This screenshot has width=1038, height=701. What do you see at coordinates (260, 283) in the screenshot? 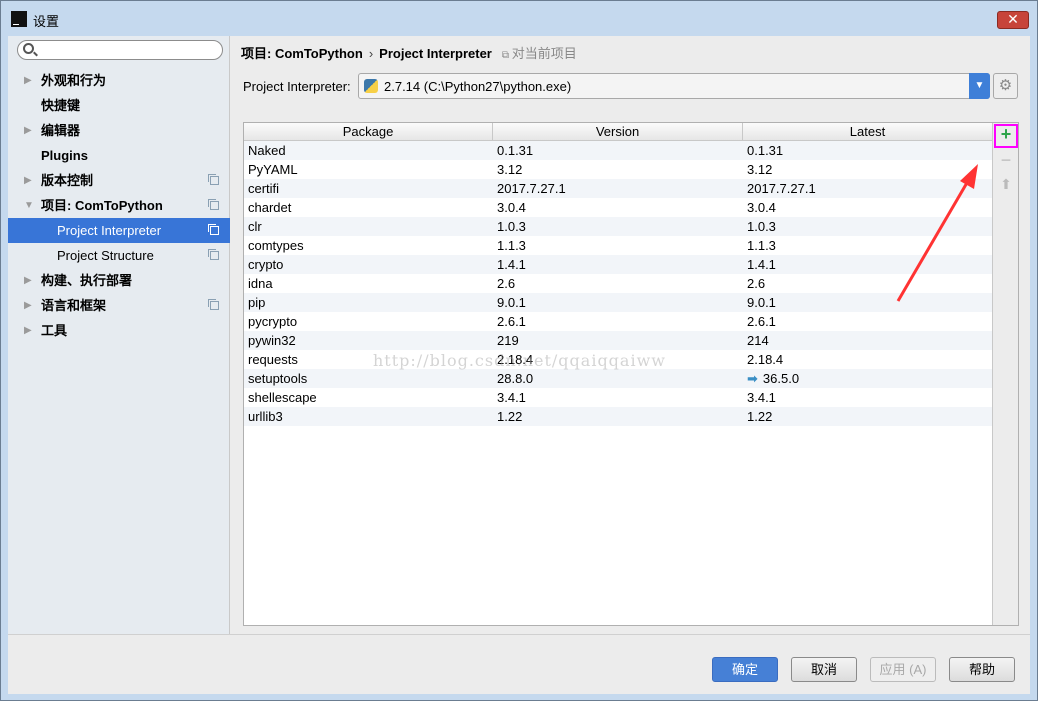
I see `package-name: idna` at bounding box center [260, 283].